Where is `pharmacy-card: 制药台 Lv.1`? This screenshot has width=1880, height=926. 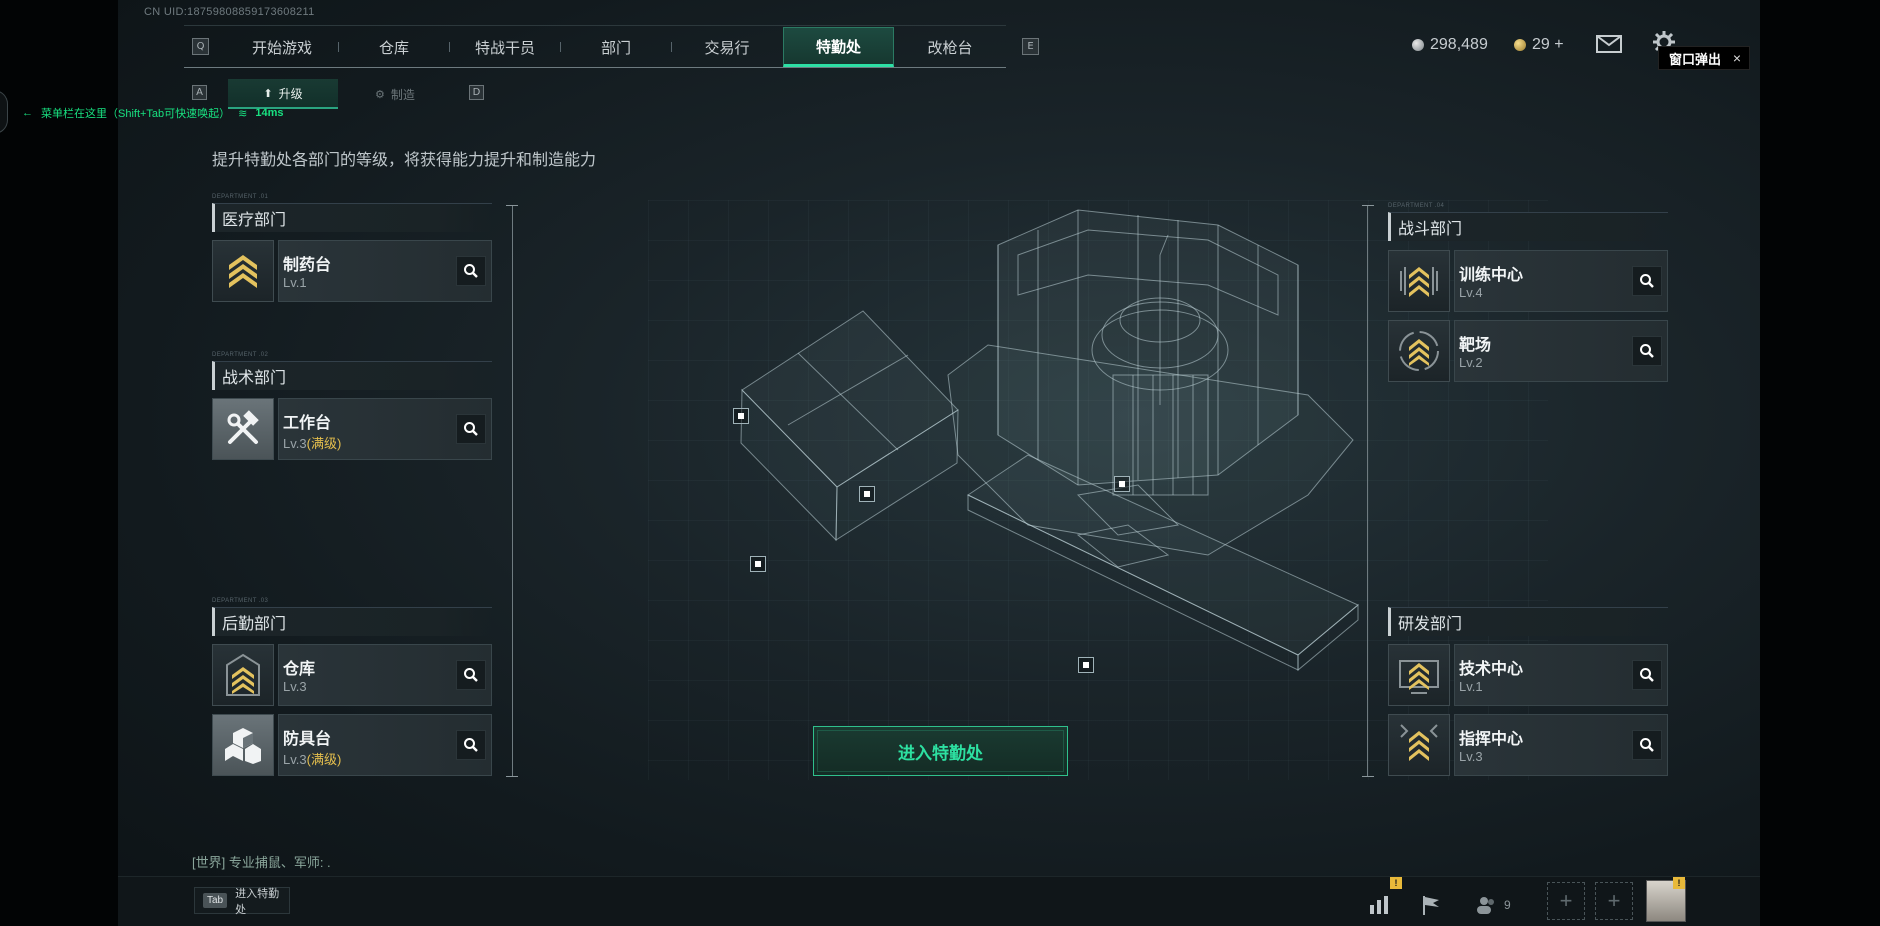
pharmacy-card: 制药台 Lv.1 is located at coordinates (385, 271).